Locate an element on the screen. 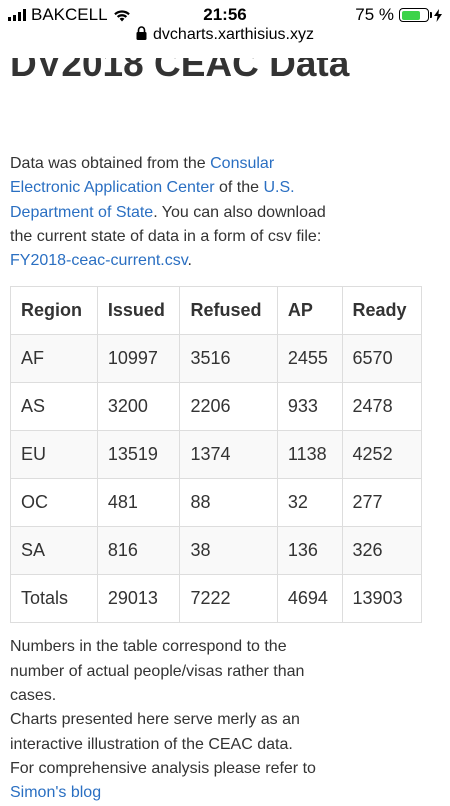 The height and width of the screenshot is (806, 450). cell-ready: 277 is located at coordinates (382, 503).